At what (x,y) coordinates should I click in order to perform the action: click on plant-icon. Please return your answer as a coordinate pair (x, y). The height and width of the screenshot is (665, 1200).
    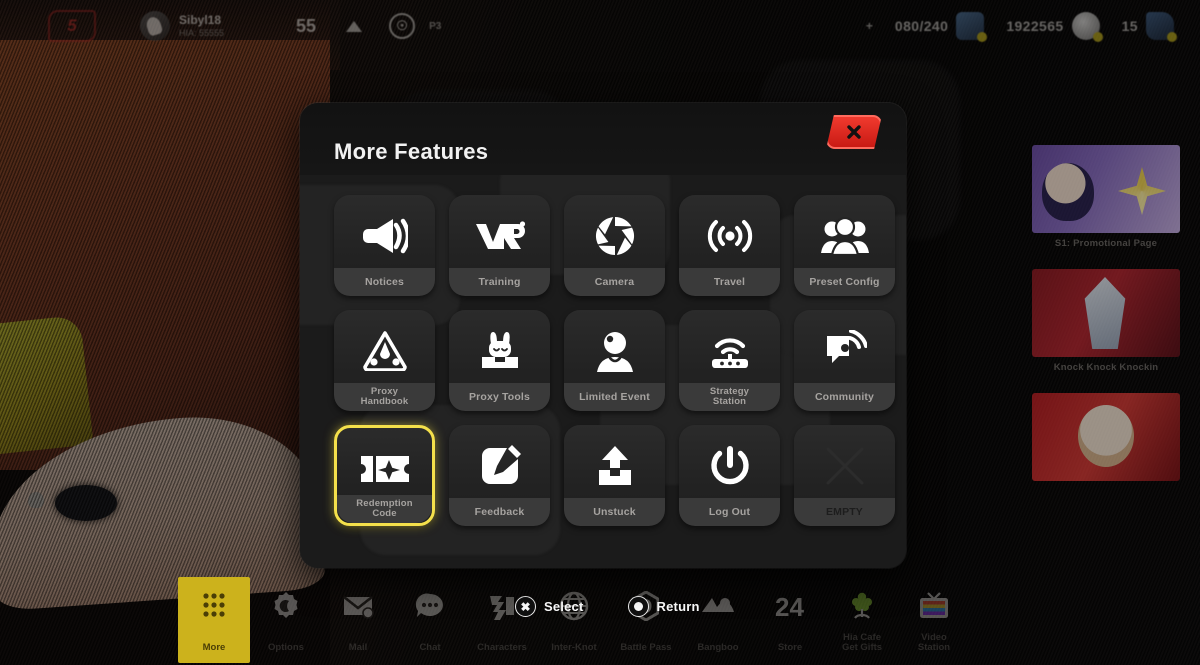
    Looking at the image, I should click on (862, 606).